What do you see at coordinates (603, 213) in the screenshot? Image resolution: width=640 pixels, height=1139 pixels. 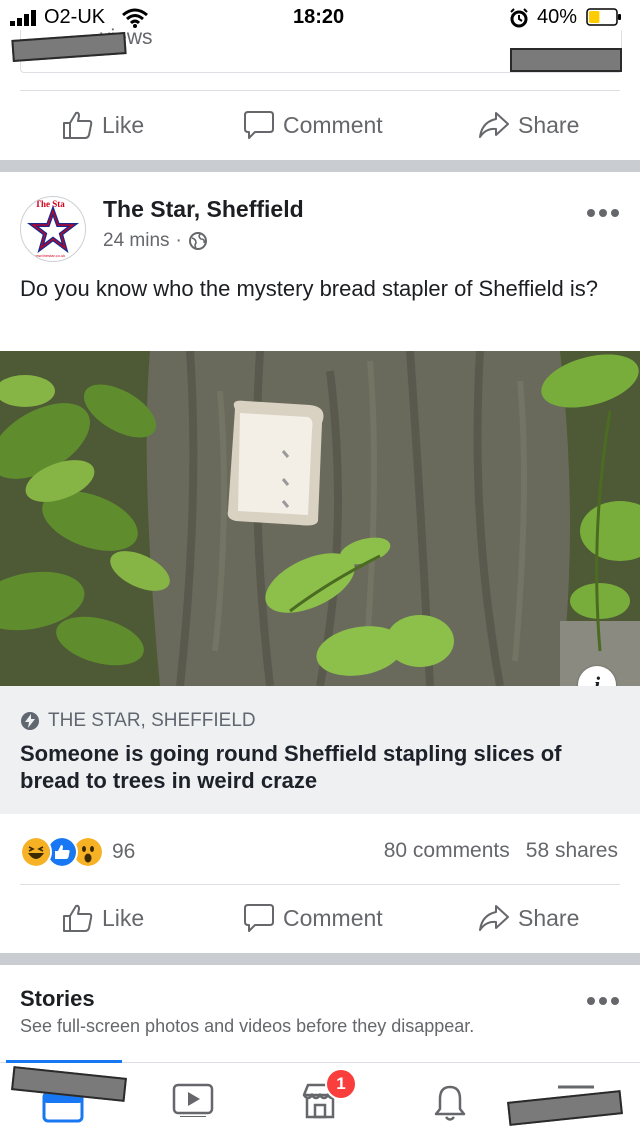 I see `more-options-icon` at bounding box center [603, 213].